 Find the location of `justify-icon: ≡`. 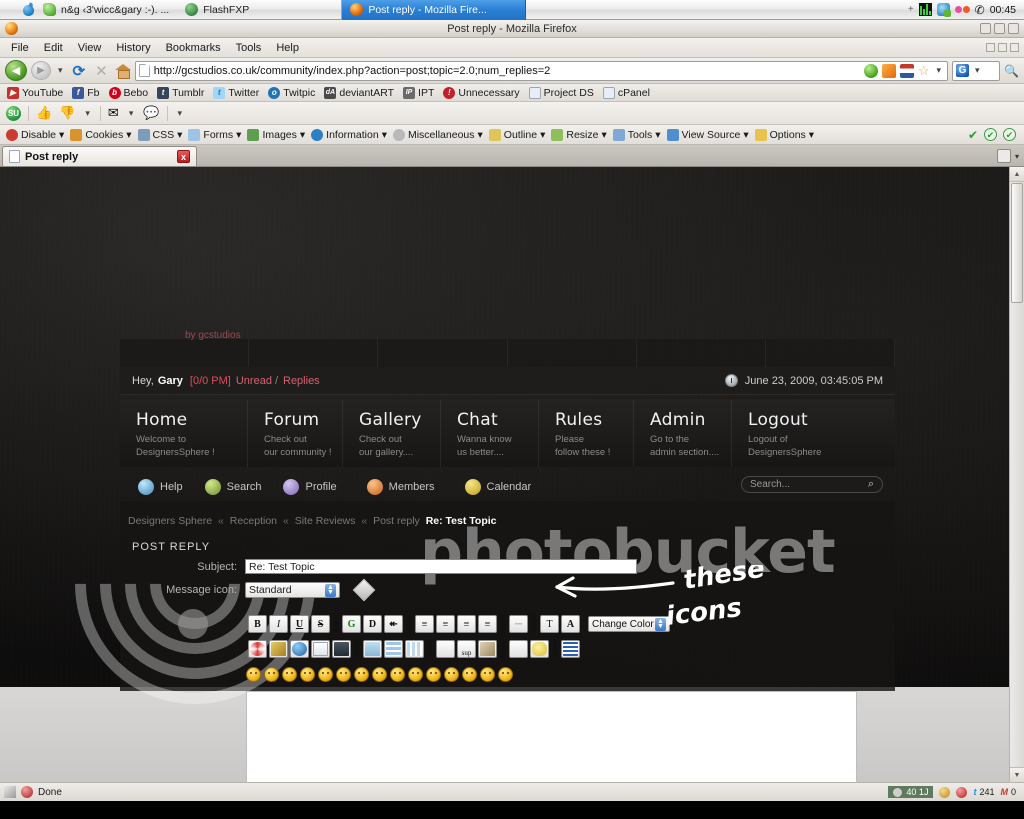

justify-icon: ≡ is located at coordinates (487, 624).